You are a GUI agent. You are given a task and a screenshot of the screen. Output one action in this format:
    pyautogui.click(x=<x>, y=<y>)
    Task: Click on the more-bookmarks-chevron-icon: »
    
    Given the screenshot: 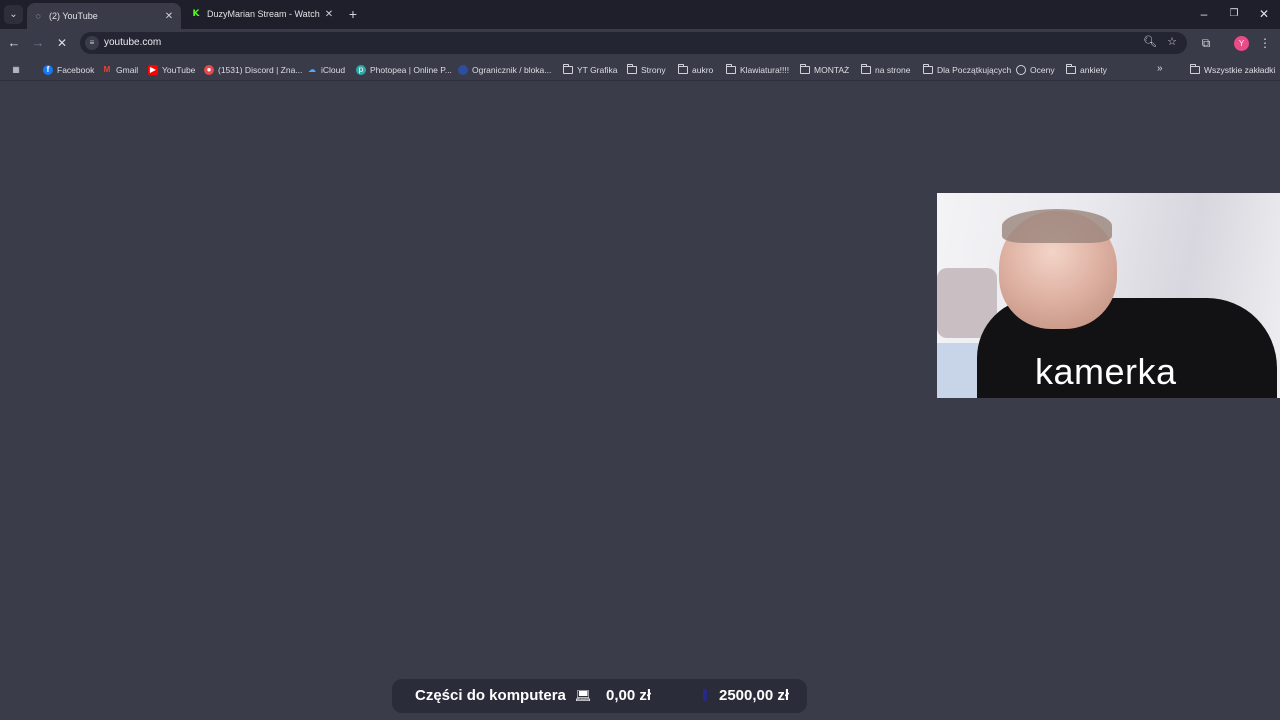 What is the action you would take?
    pyautogui.click(x=1160, y=68)
    